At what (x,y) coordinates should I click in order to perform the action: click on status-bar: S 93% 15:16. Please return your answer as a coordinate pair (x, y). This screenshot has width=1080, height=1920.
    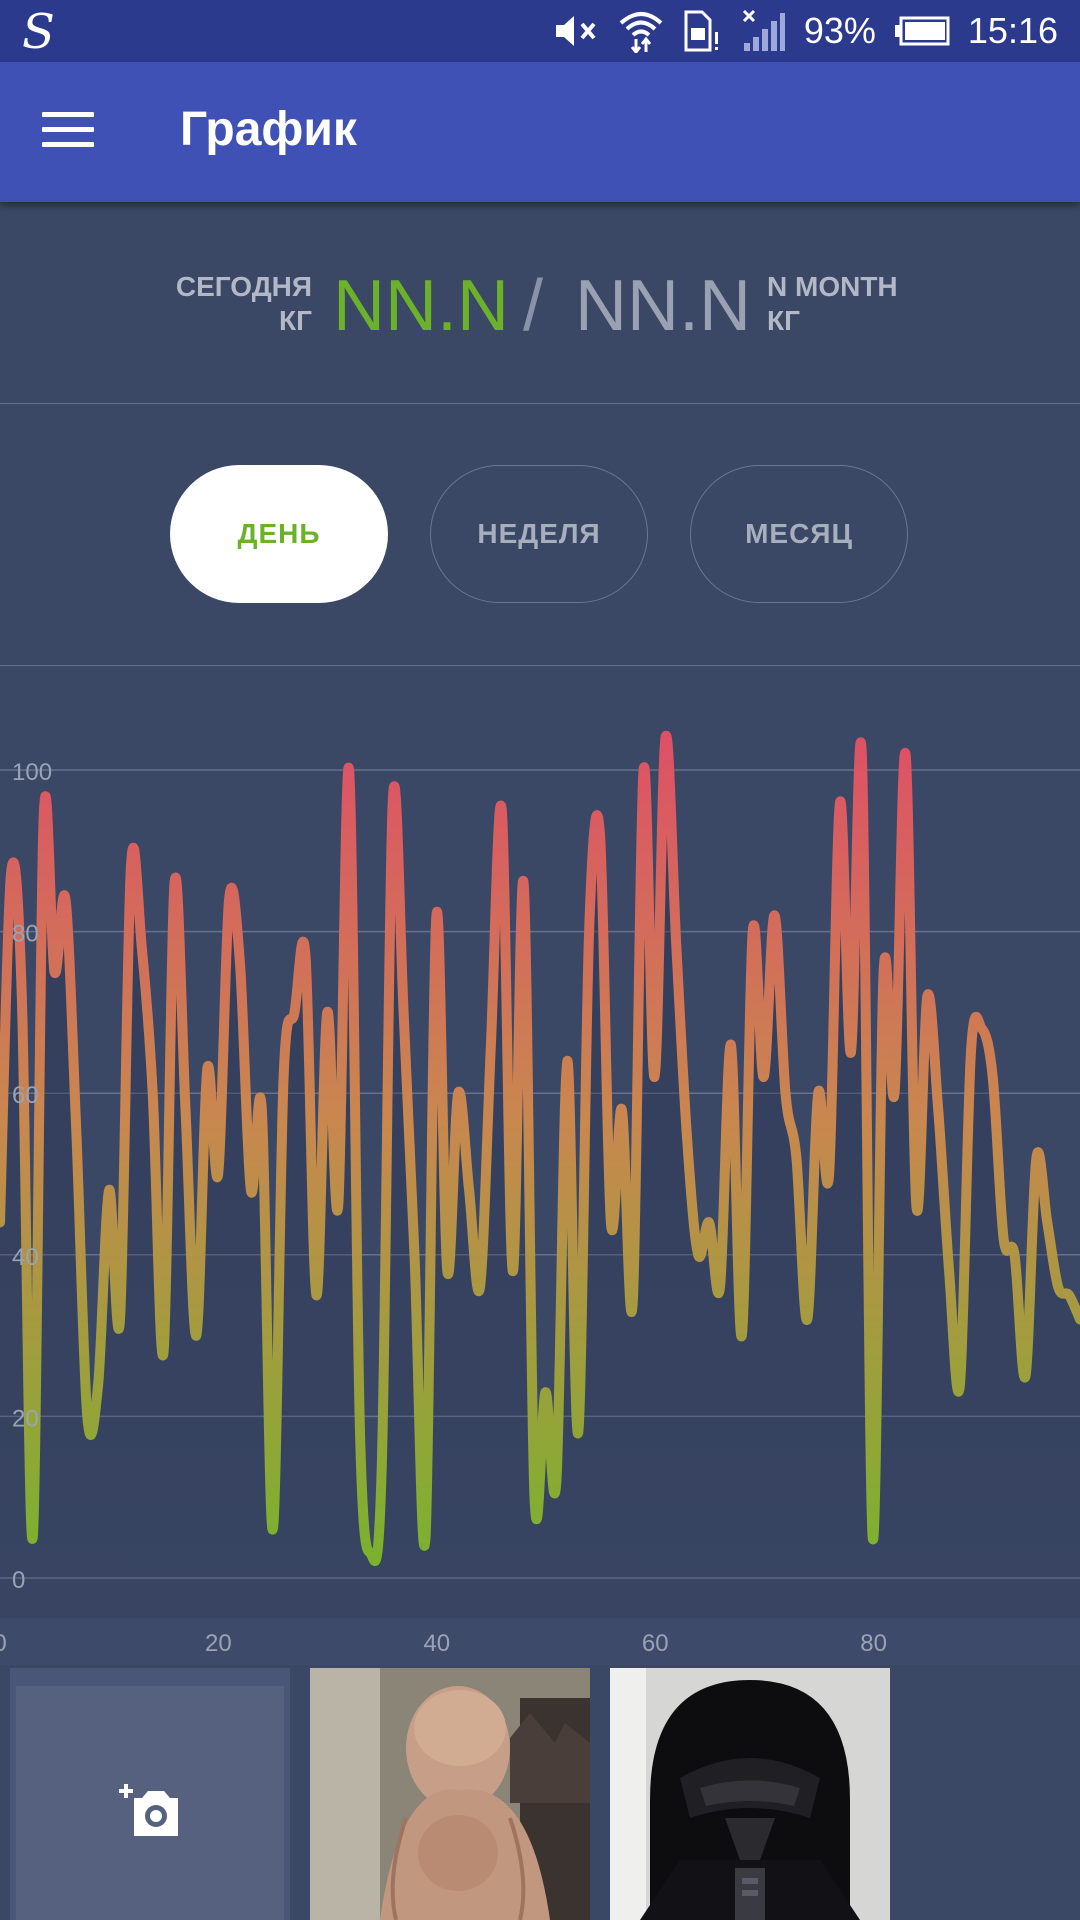
    Looking at the image, I should click on (540, 31).